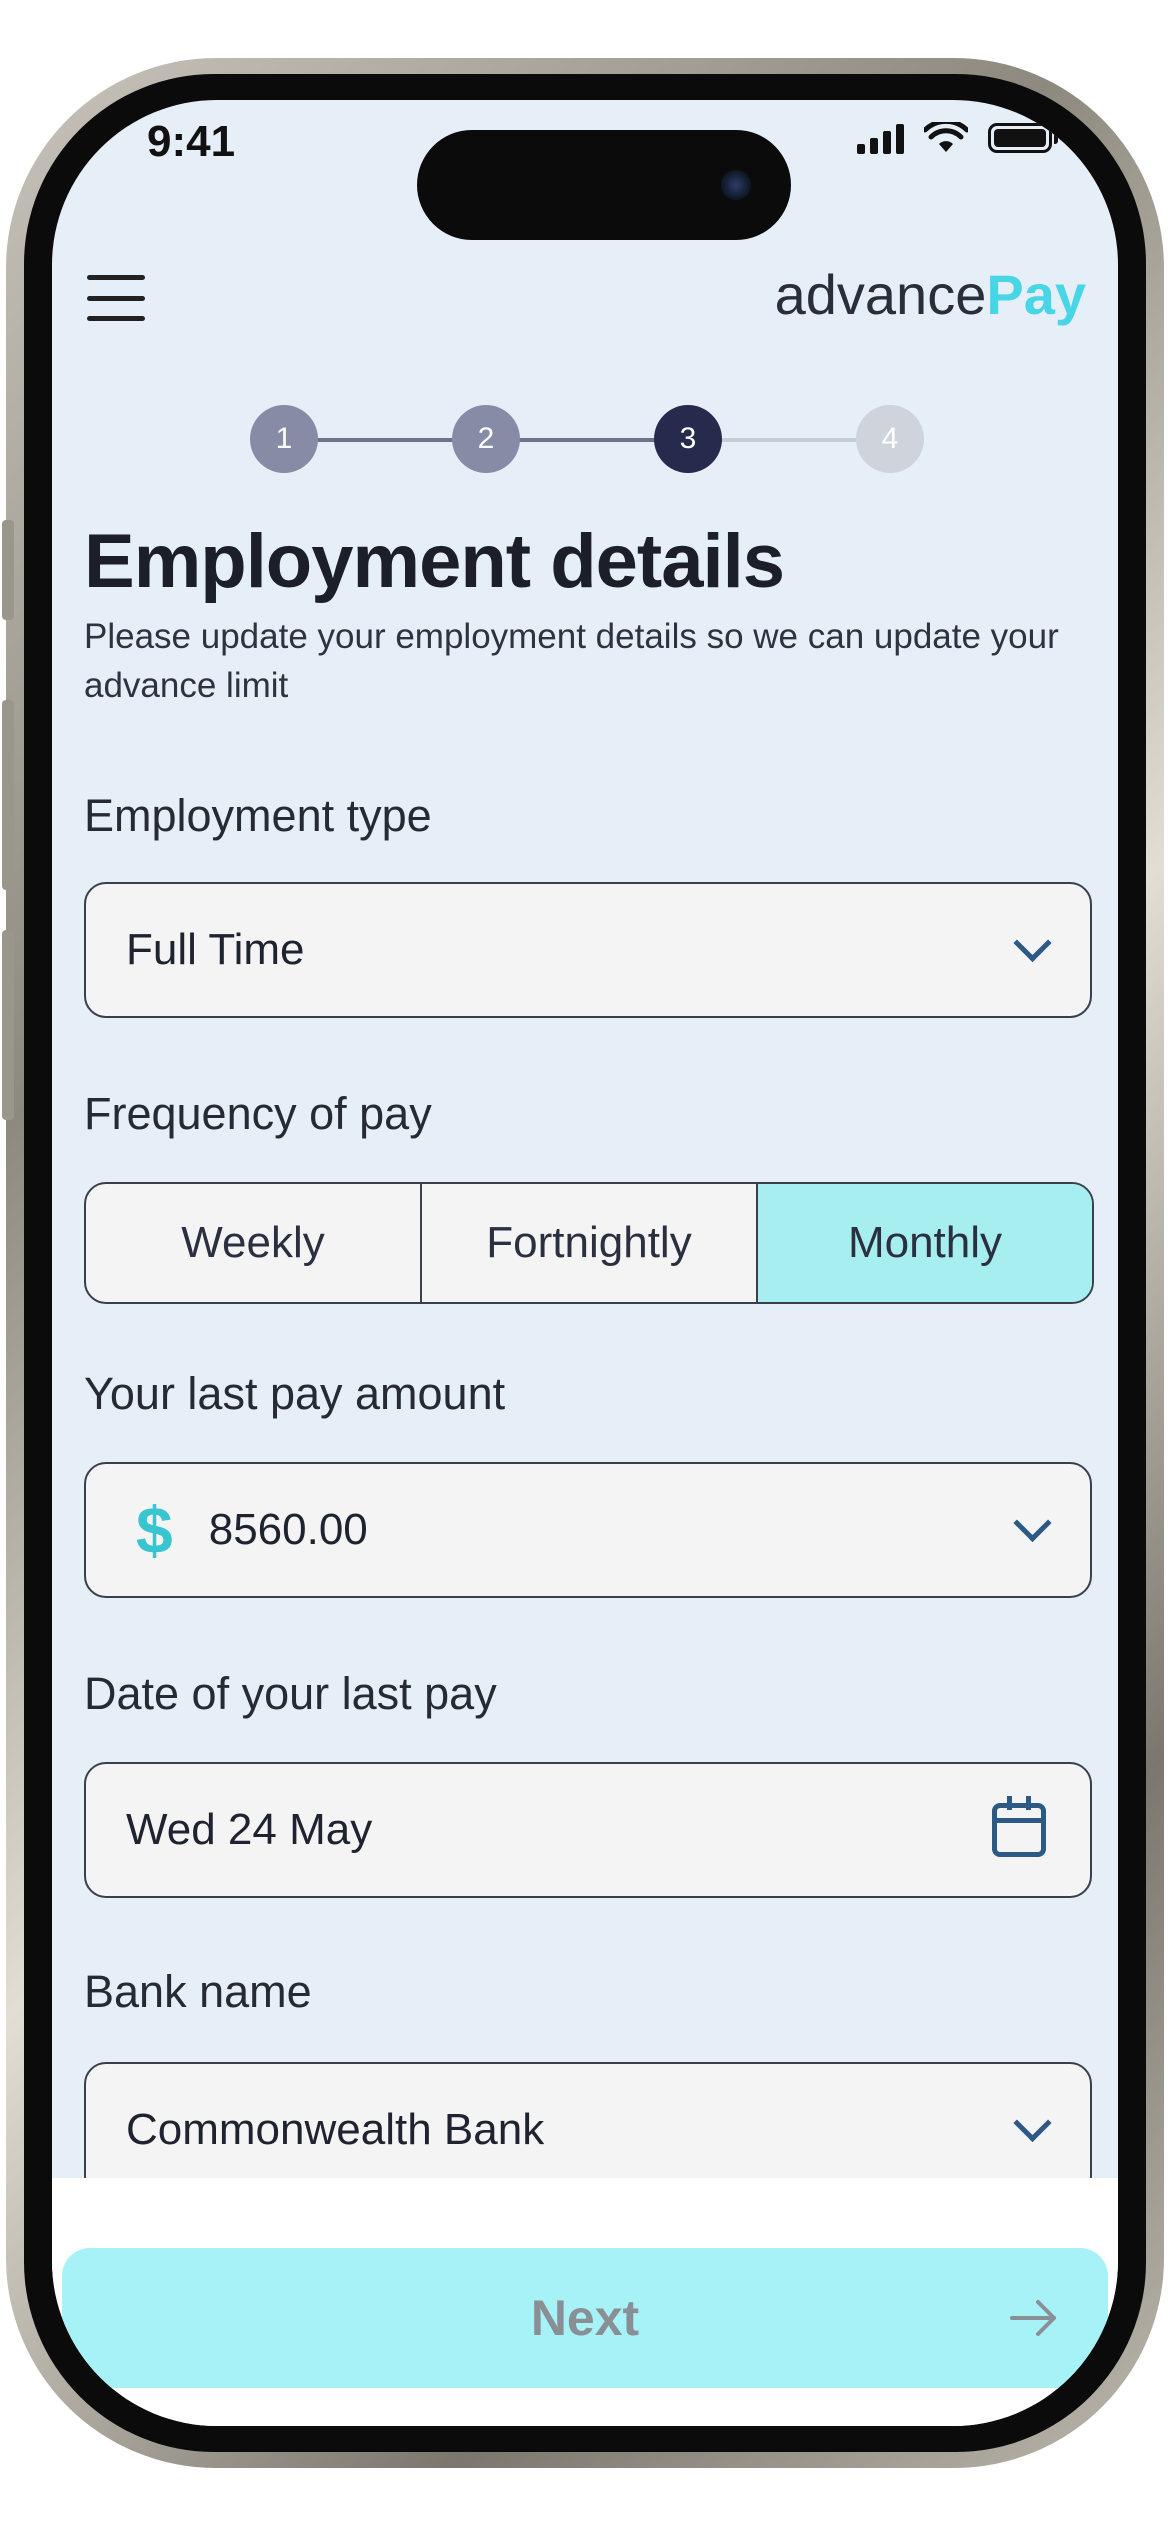 The width and height of the screenshot is (1170, 2532). I want to click on next-button-label: Next, so click(585, 2318).